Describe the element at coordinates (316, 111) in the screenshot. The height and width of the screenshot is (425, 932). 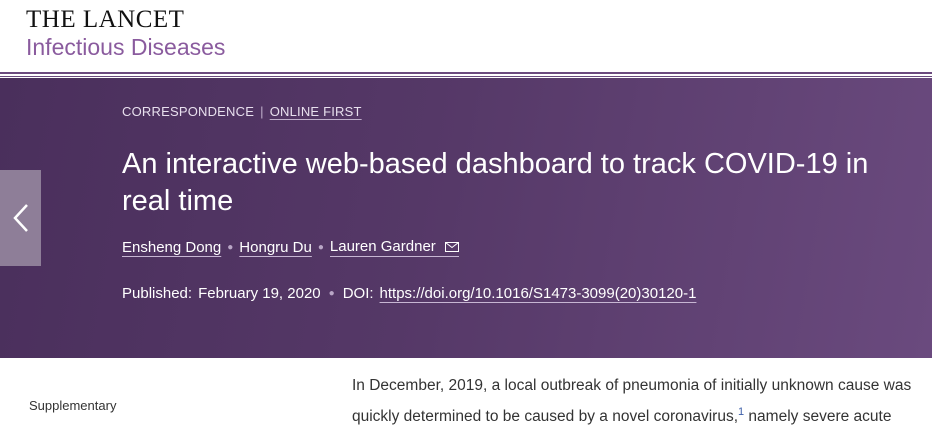
I see `online-first-link: ONLINE FIRST` at that location.